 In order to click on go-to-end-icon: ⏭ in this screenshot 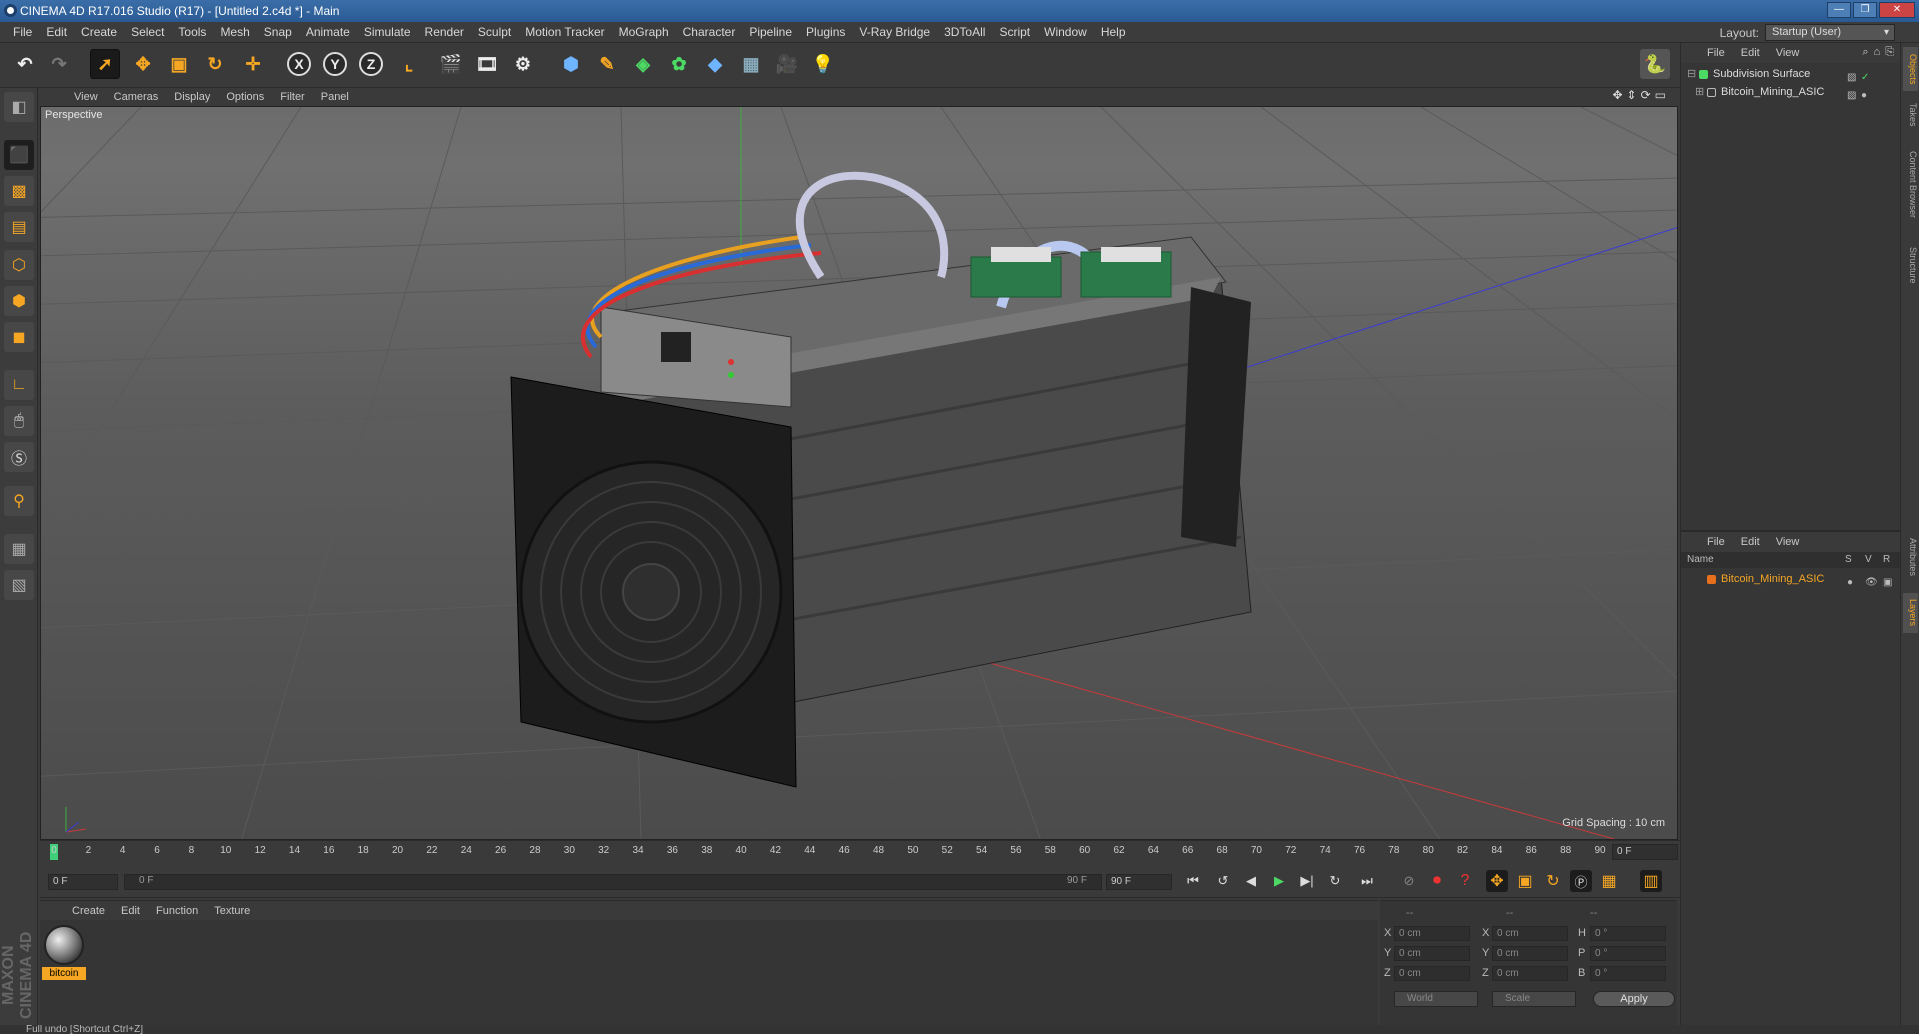, I will do `click(1367, 881)`.